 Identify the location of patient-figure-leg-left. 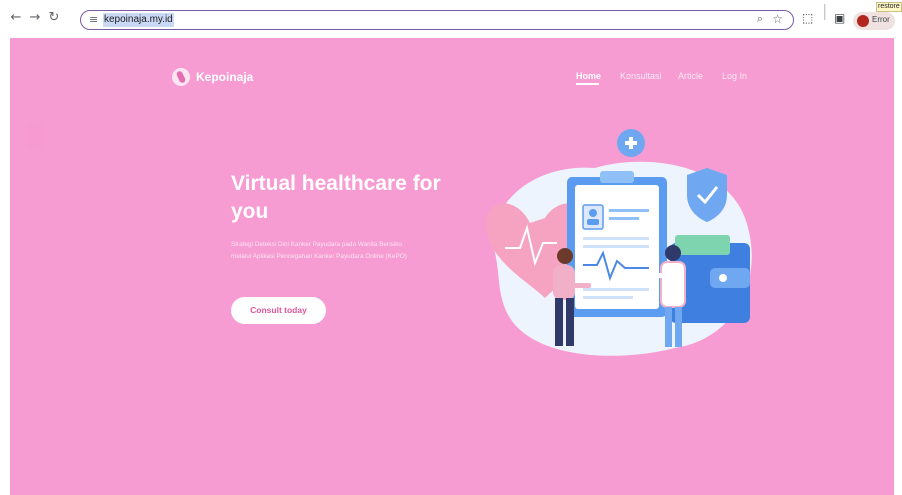
(559, 322).